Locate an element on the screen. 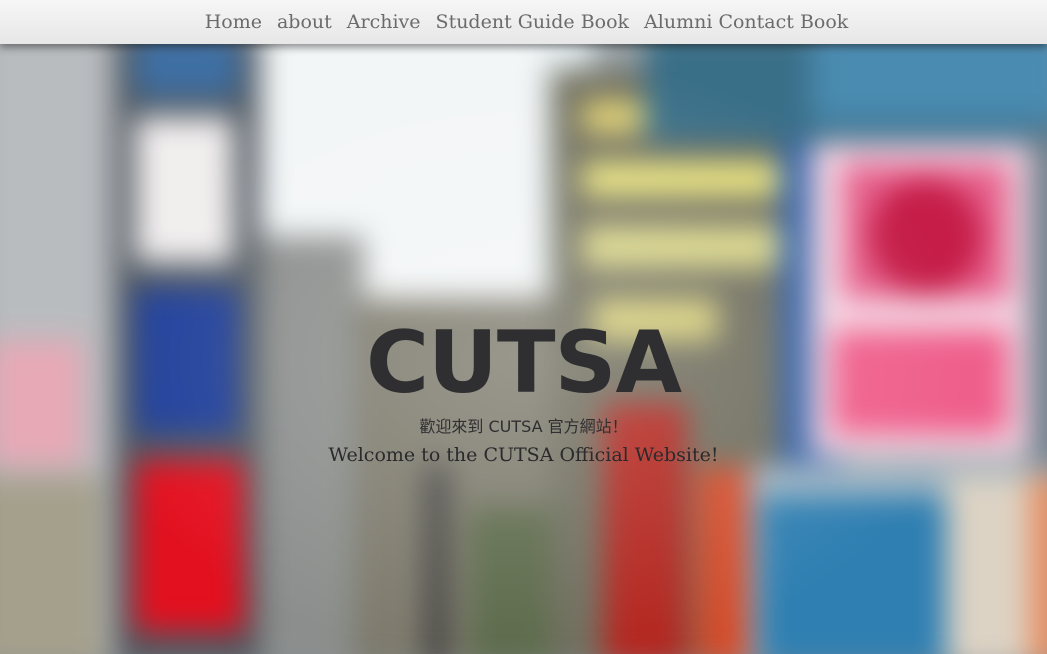 Image resolution: width=1047 pixels, height=654 pixels. nav-item-home: Home is located at coordinates (233, 22).